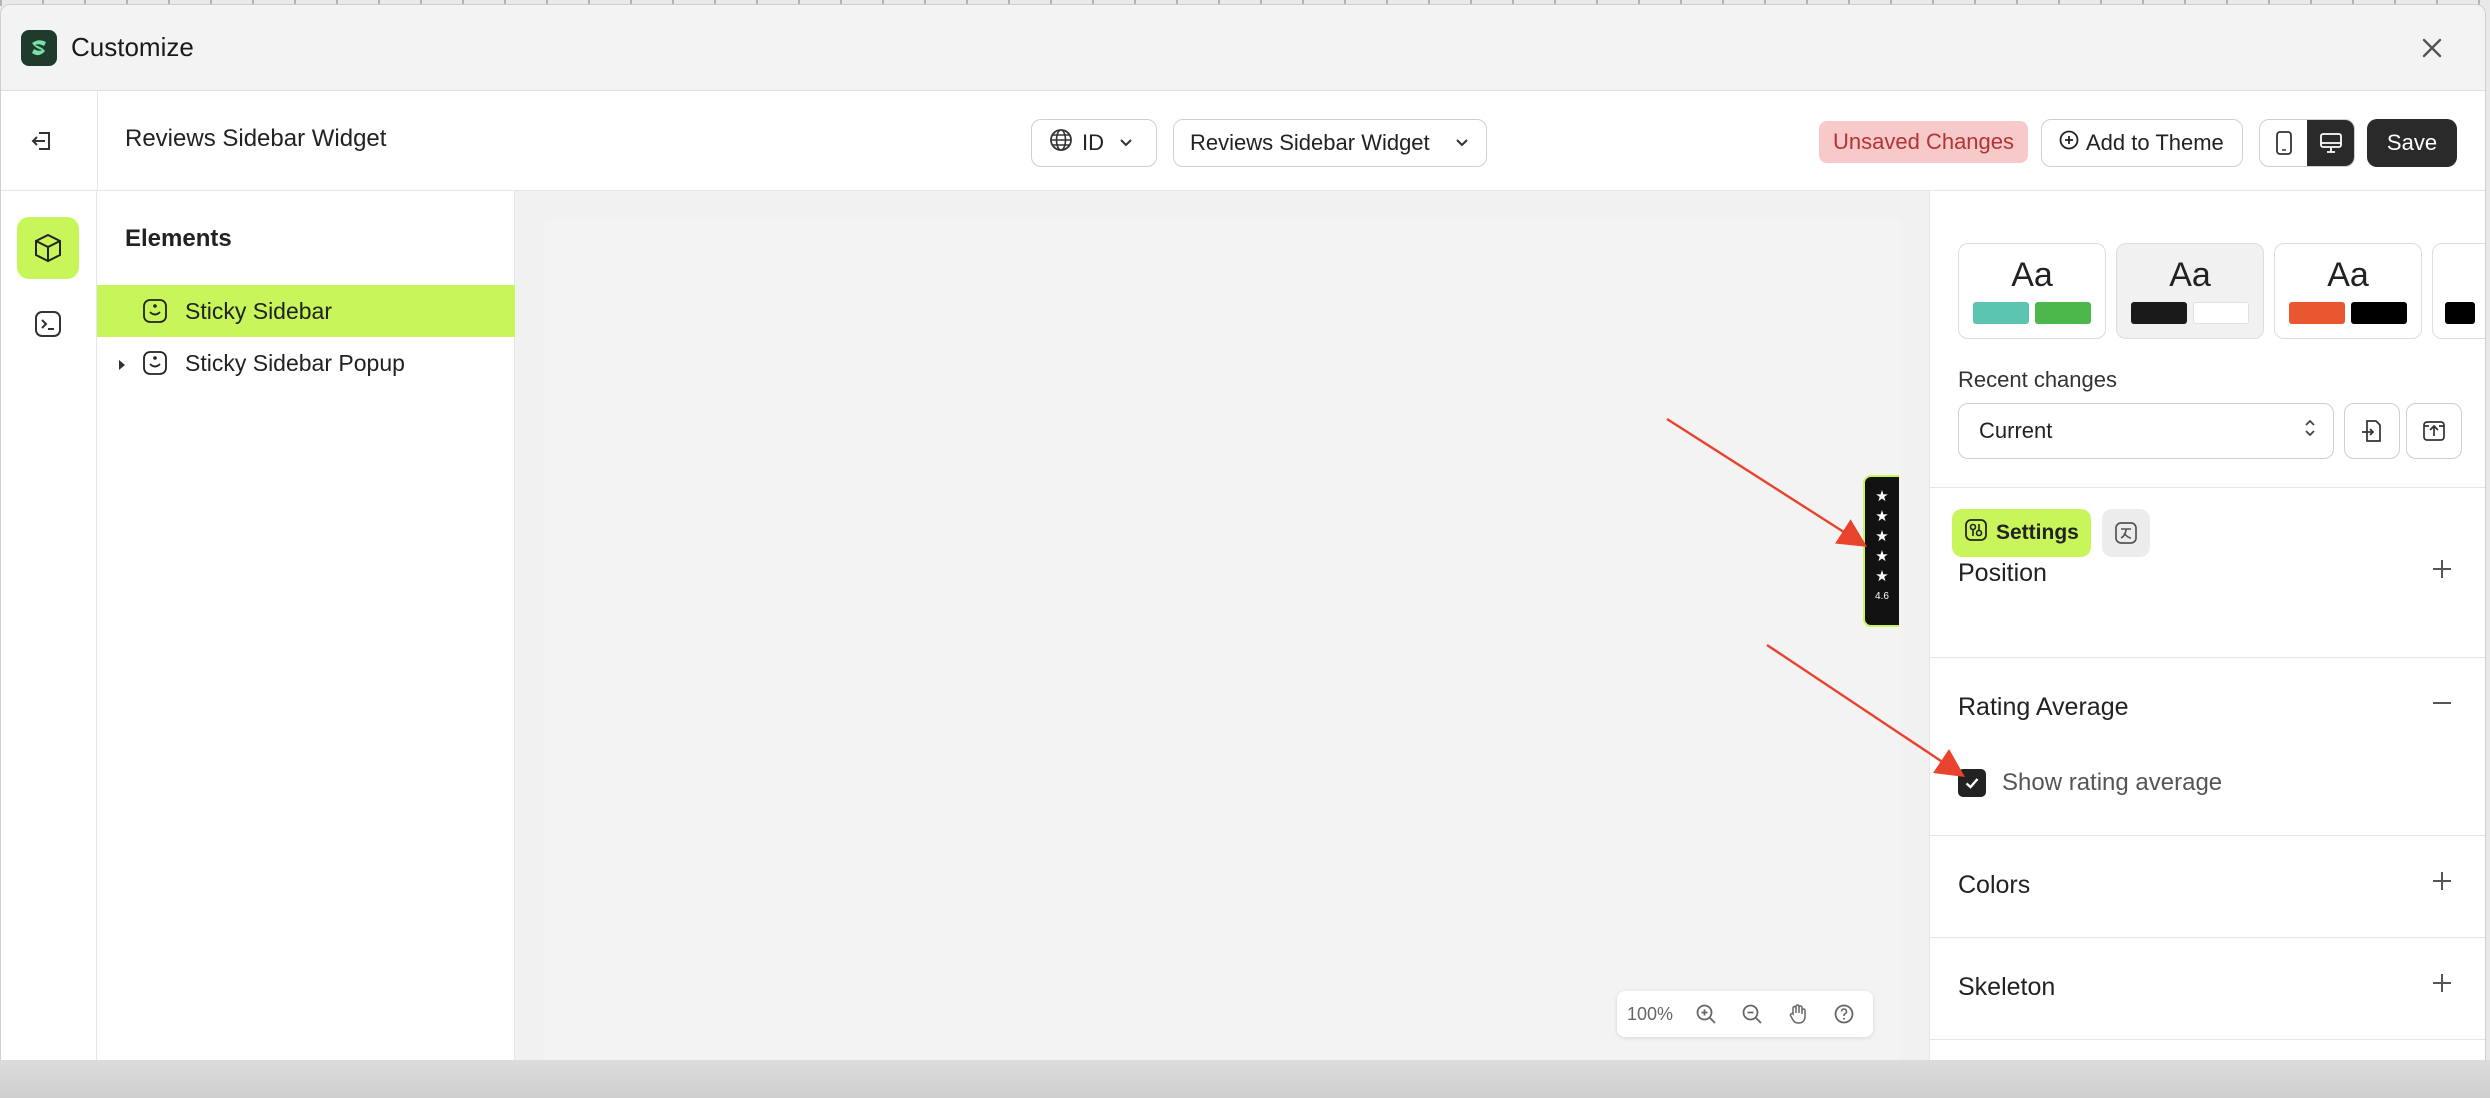 Image resolution: width=2490 pixels, height=1098 pixels. Describe the element at coordinates (1882, 596) in the screenshot. I see `rating-average-value: 4.6` at that location.